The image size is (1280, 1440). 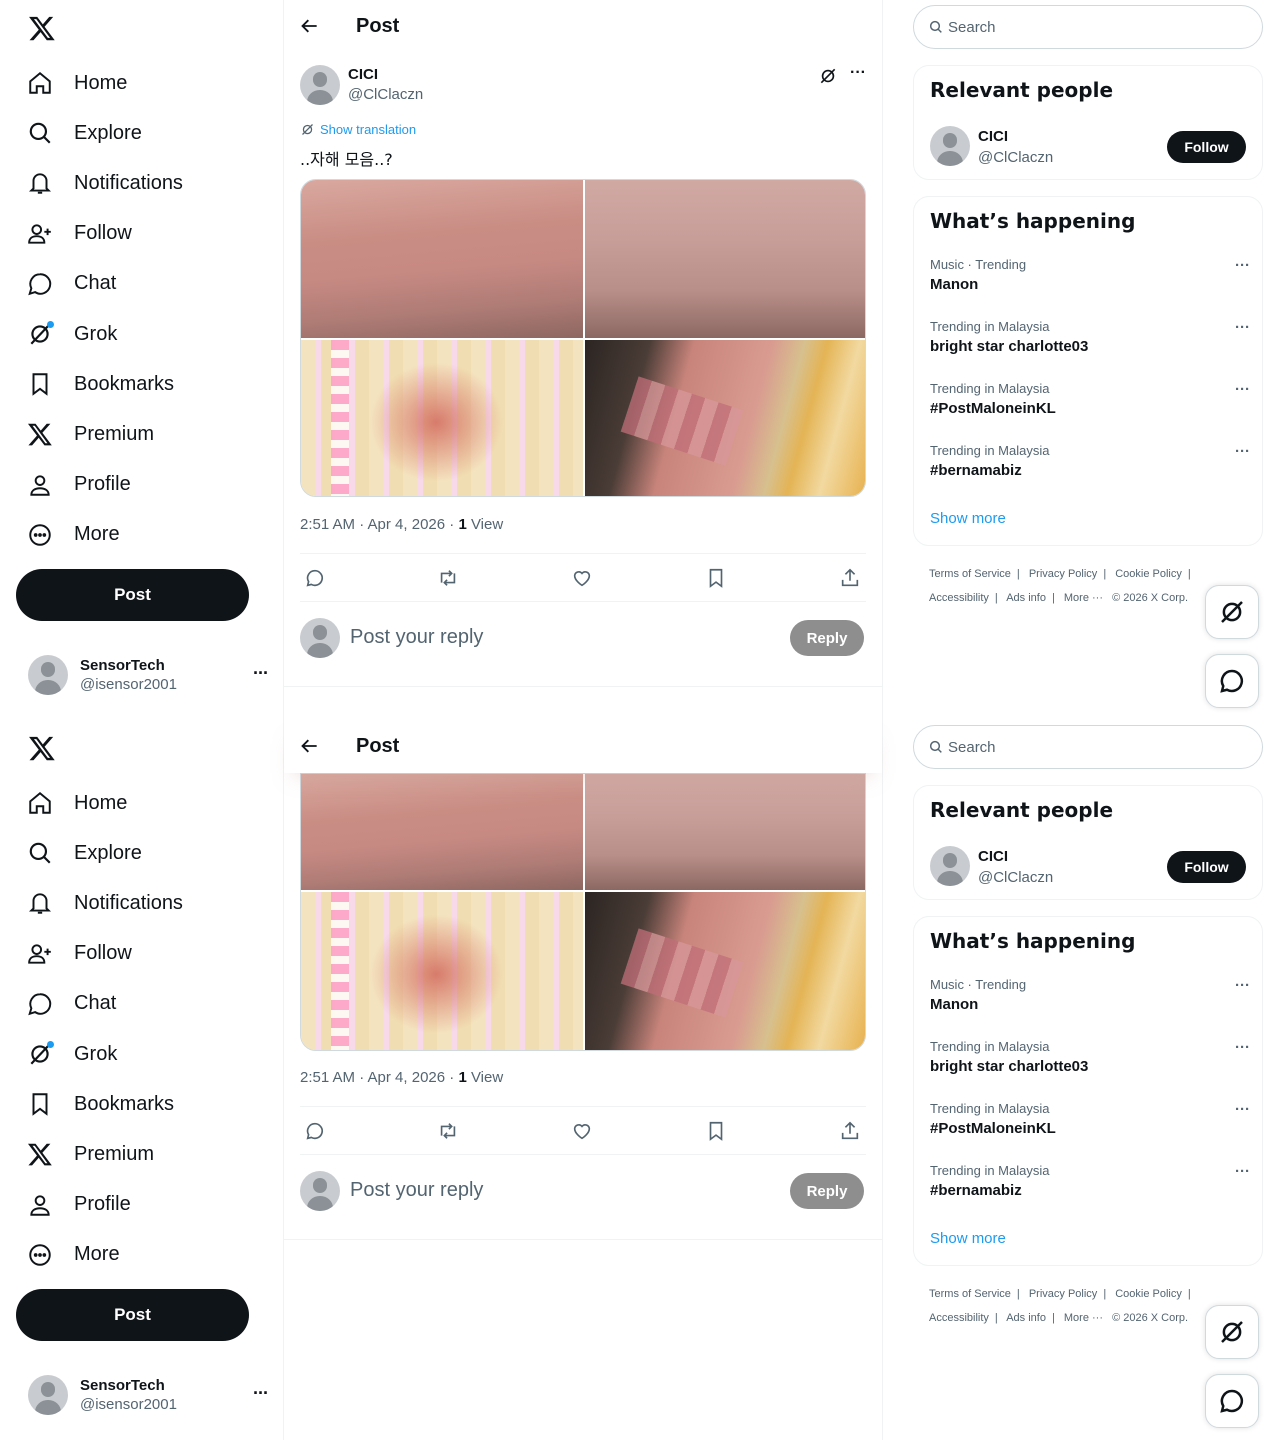 What do you see at coordinates (1026, 1318) in the screenshot?
I see `footer-ads-info: Ads info` at bounding box center [1026, 1318].